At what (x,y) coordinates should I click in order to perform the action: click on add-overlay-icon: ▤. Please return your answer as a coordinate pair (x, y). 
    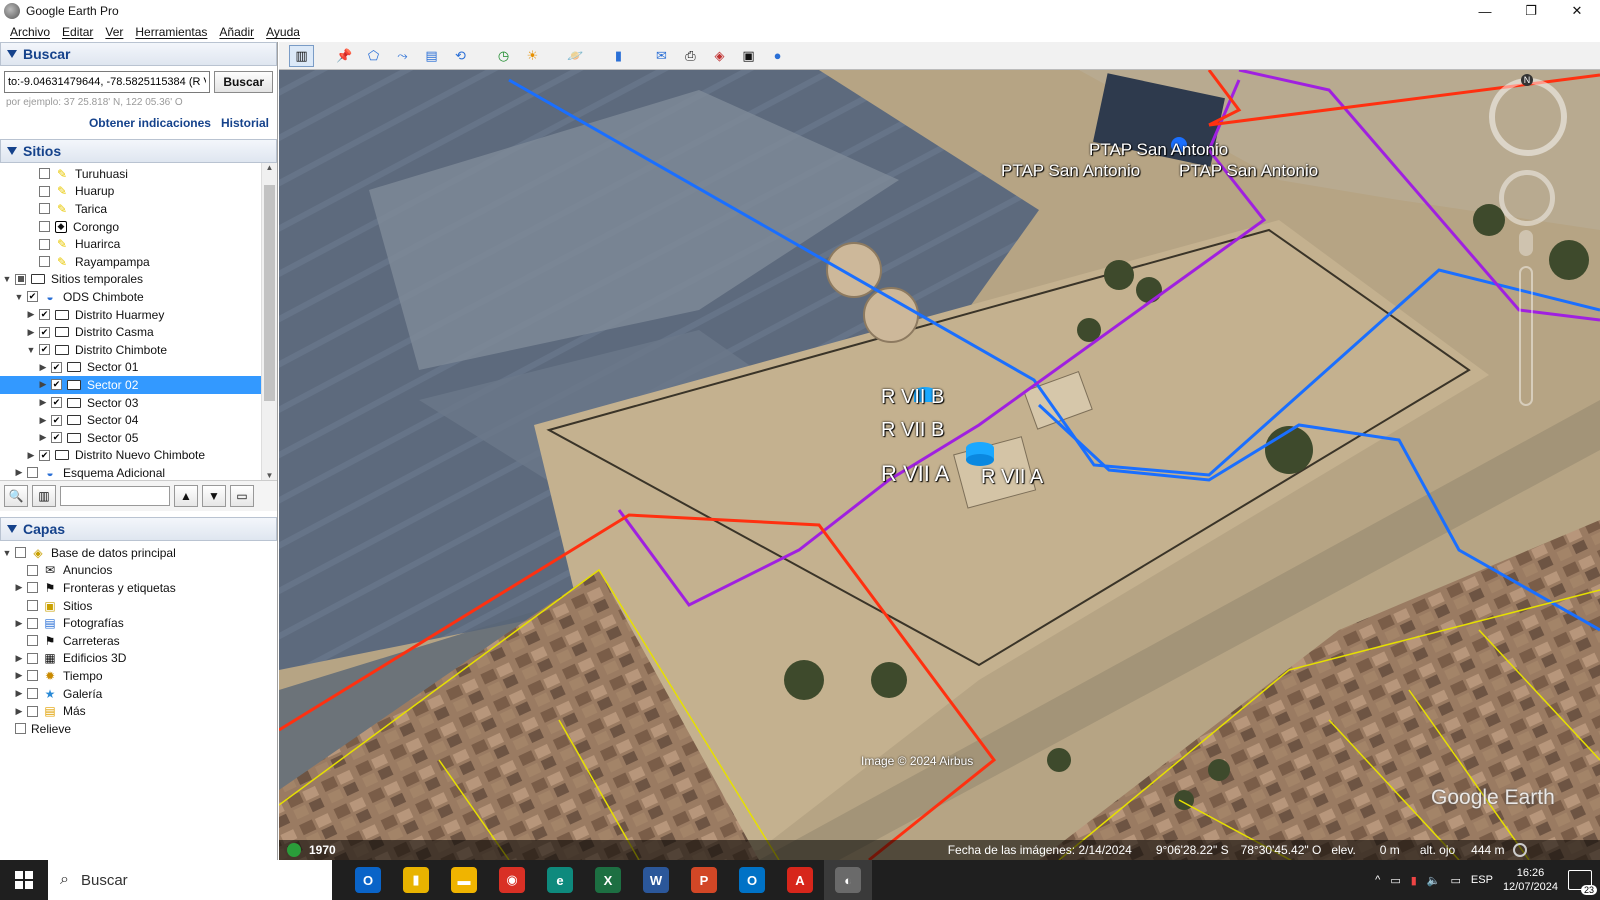
    Looking at the image, I should click on (431, 56).